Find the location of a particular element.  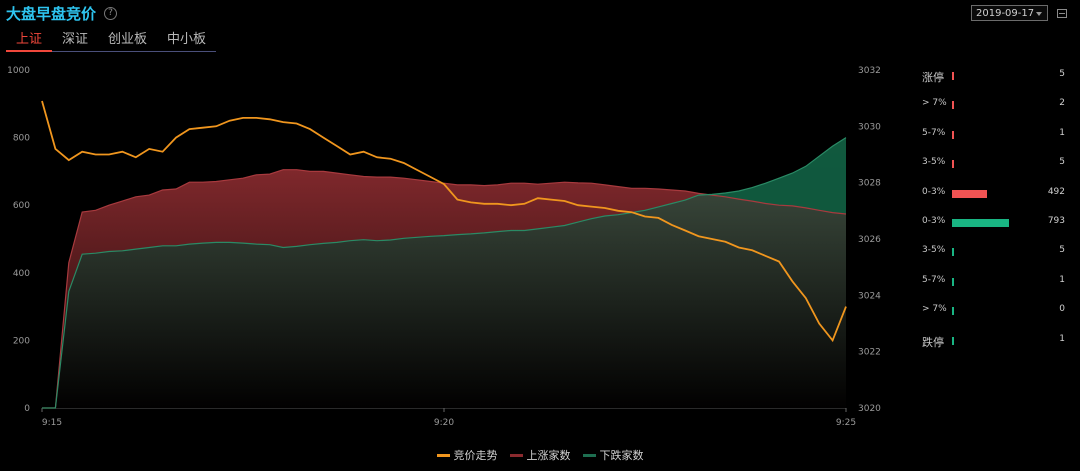

distribution-row: > 7% 2 is located at coordinates (997, 105).